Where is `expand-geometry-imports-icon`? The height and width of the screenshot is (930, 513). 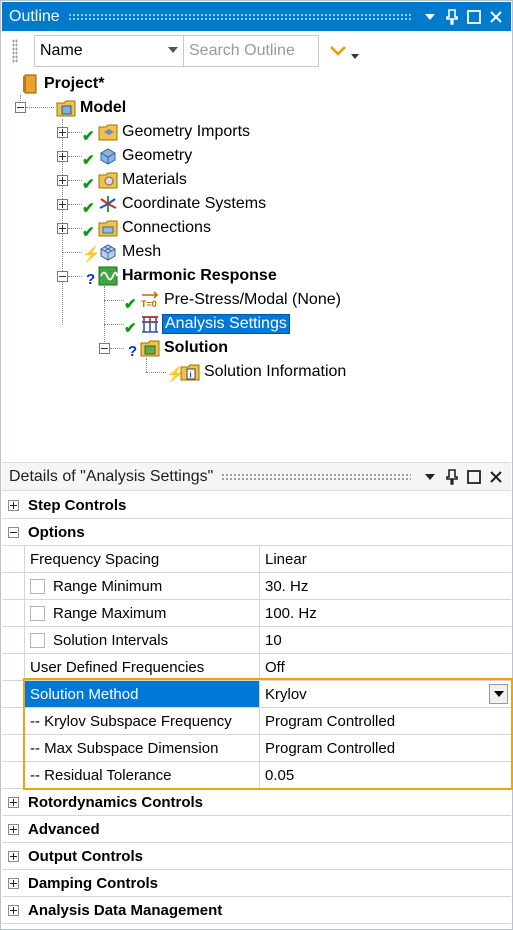
expand-geometry-imports-icon is located at coordinates (62, 132).